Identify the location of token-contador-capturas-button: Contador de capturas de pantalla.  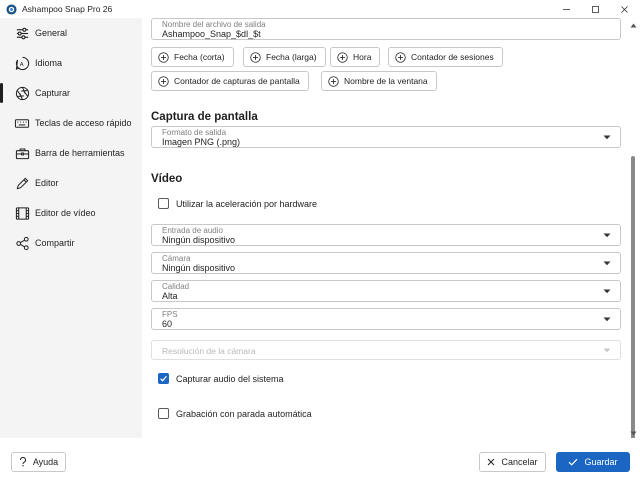
(230, 81).